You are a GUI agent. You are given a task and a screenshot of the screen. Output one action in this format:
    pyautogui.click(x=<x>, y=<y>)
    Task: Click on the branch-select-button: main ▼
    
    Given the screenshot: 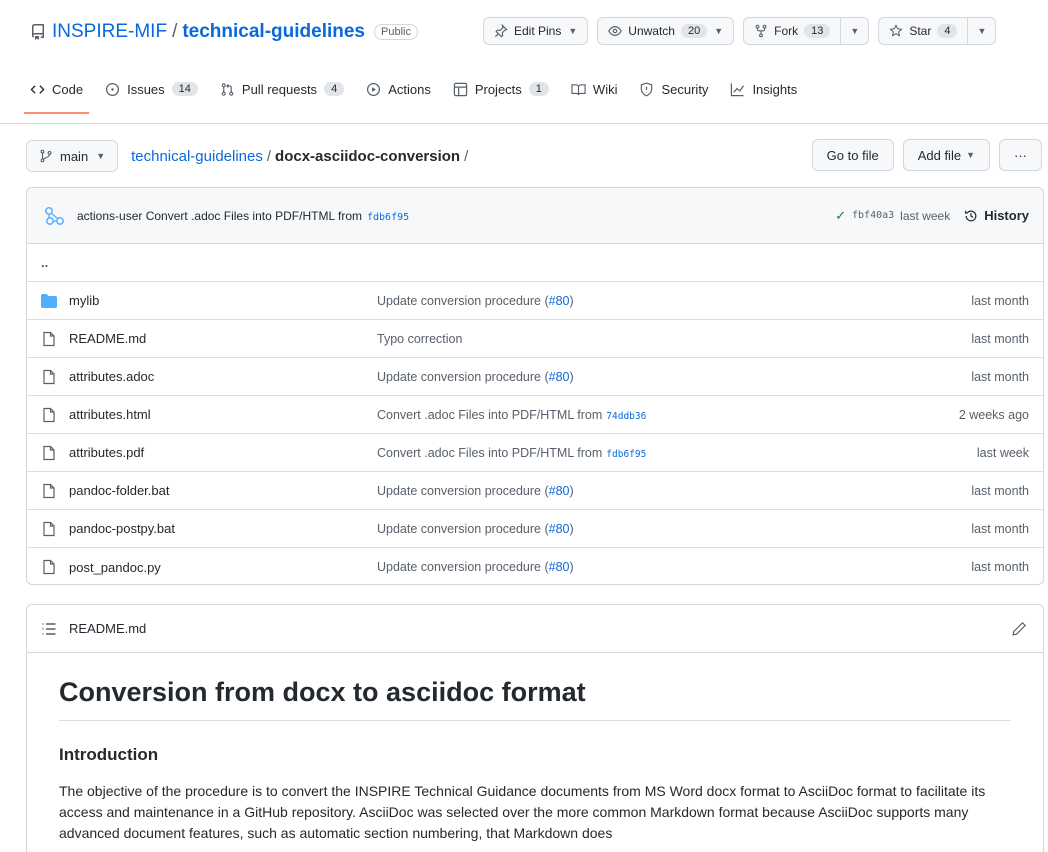 What is the action you would take?
    pyautogui.click(x=72, y=156)
    